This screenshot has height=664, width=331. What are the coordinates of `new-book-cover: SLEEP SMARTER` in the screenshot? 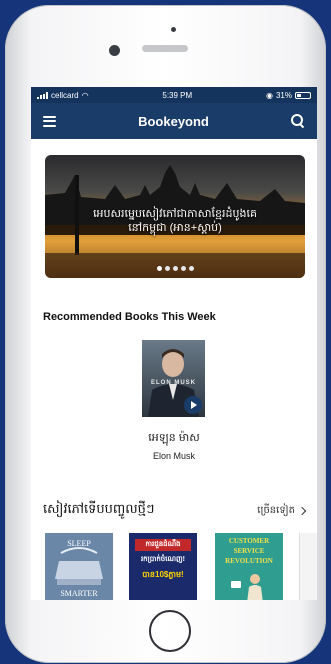 It's located at (79, 566).